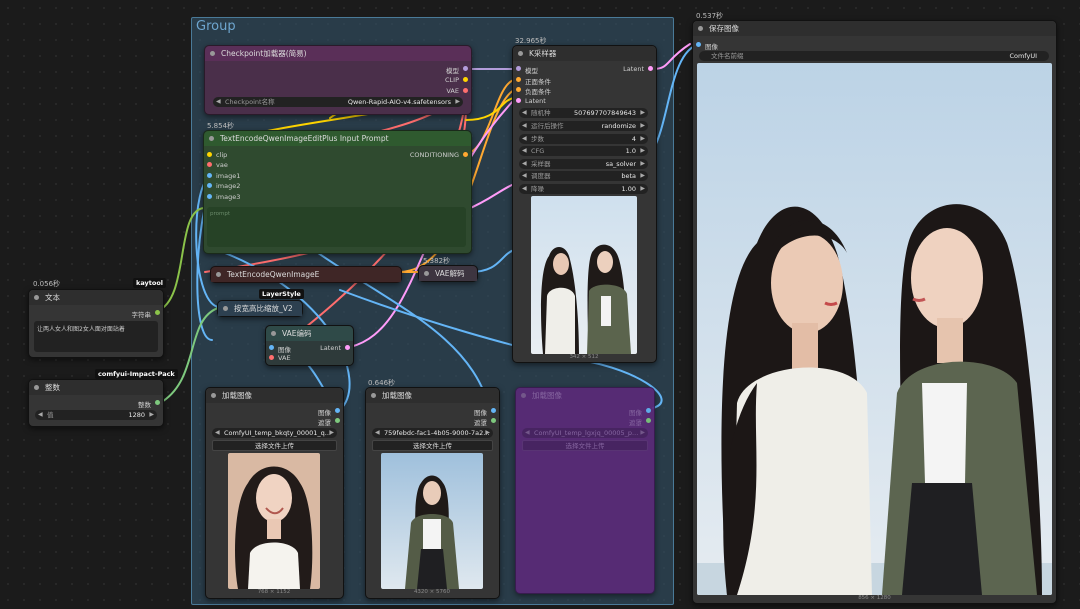 The height and width of the screenshot is (609, 1080). I want to click on save-input-image-label: 图像, so click(711, 47).